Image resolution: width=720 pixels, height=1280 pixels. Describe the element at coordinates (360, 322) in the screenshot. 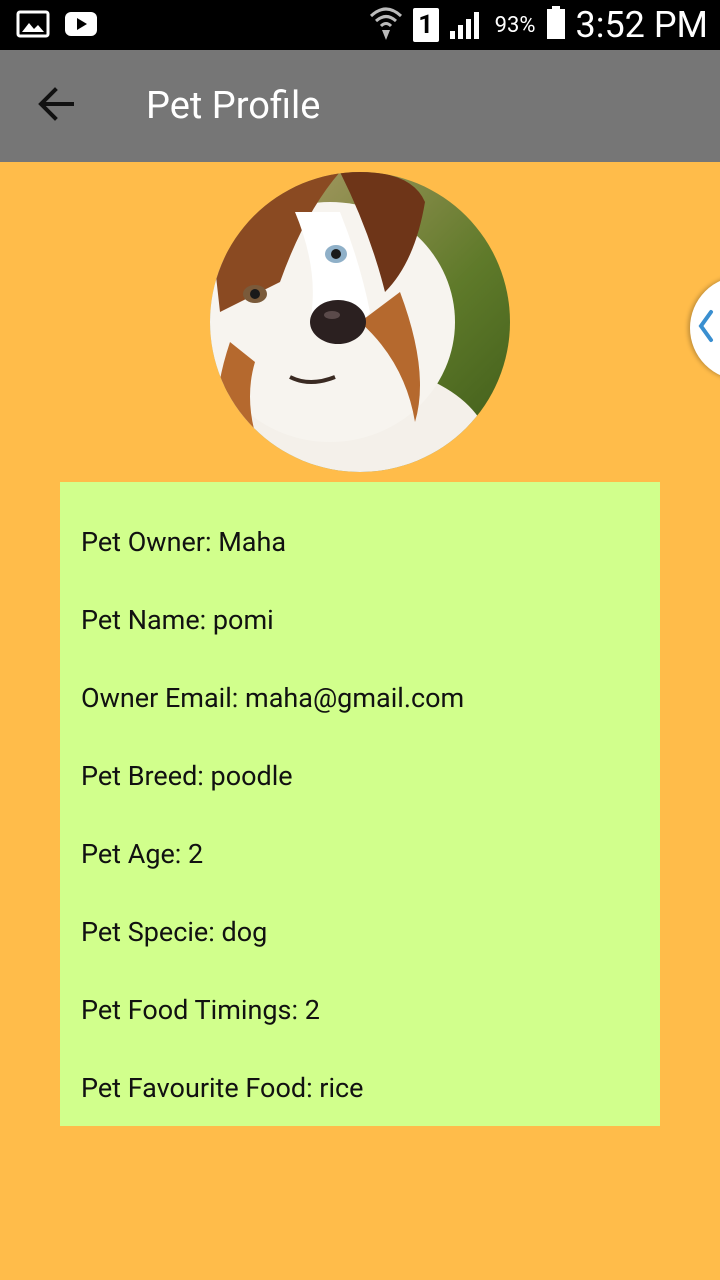

I see `pet-avatar` at that location.